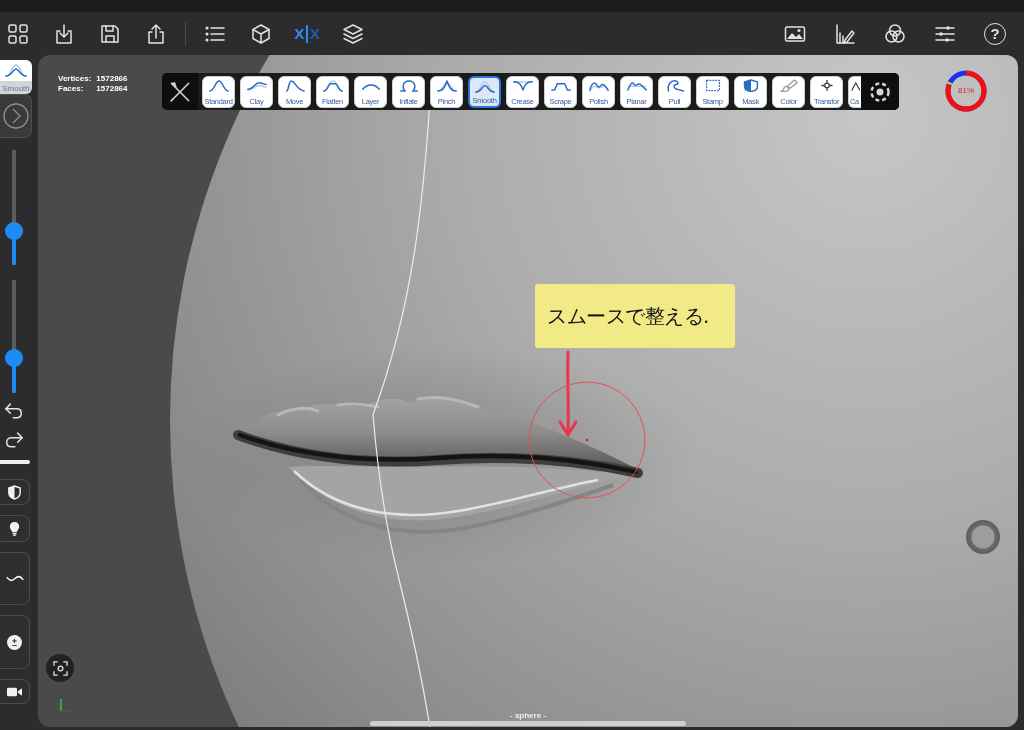 The height and width of the screenshot is (730, 1024). I want to click on download-icon, so click(64, 33).